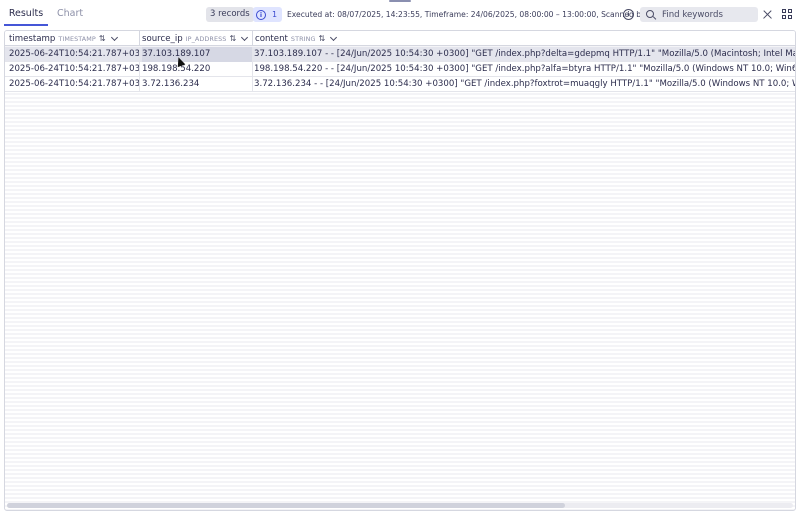 This screenshot has width=800, height=514. Describe the element at coordinates (32, 38) in the screenshot. I see `column-name: timestamp` at that location.